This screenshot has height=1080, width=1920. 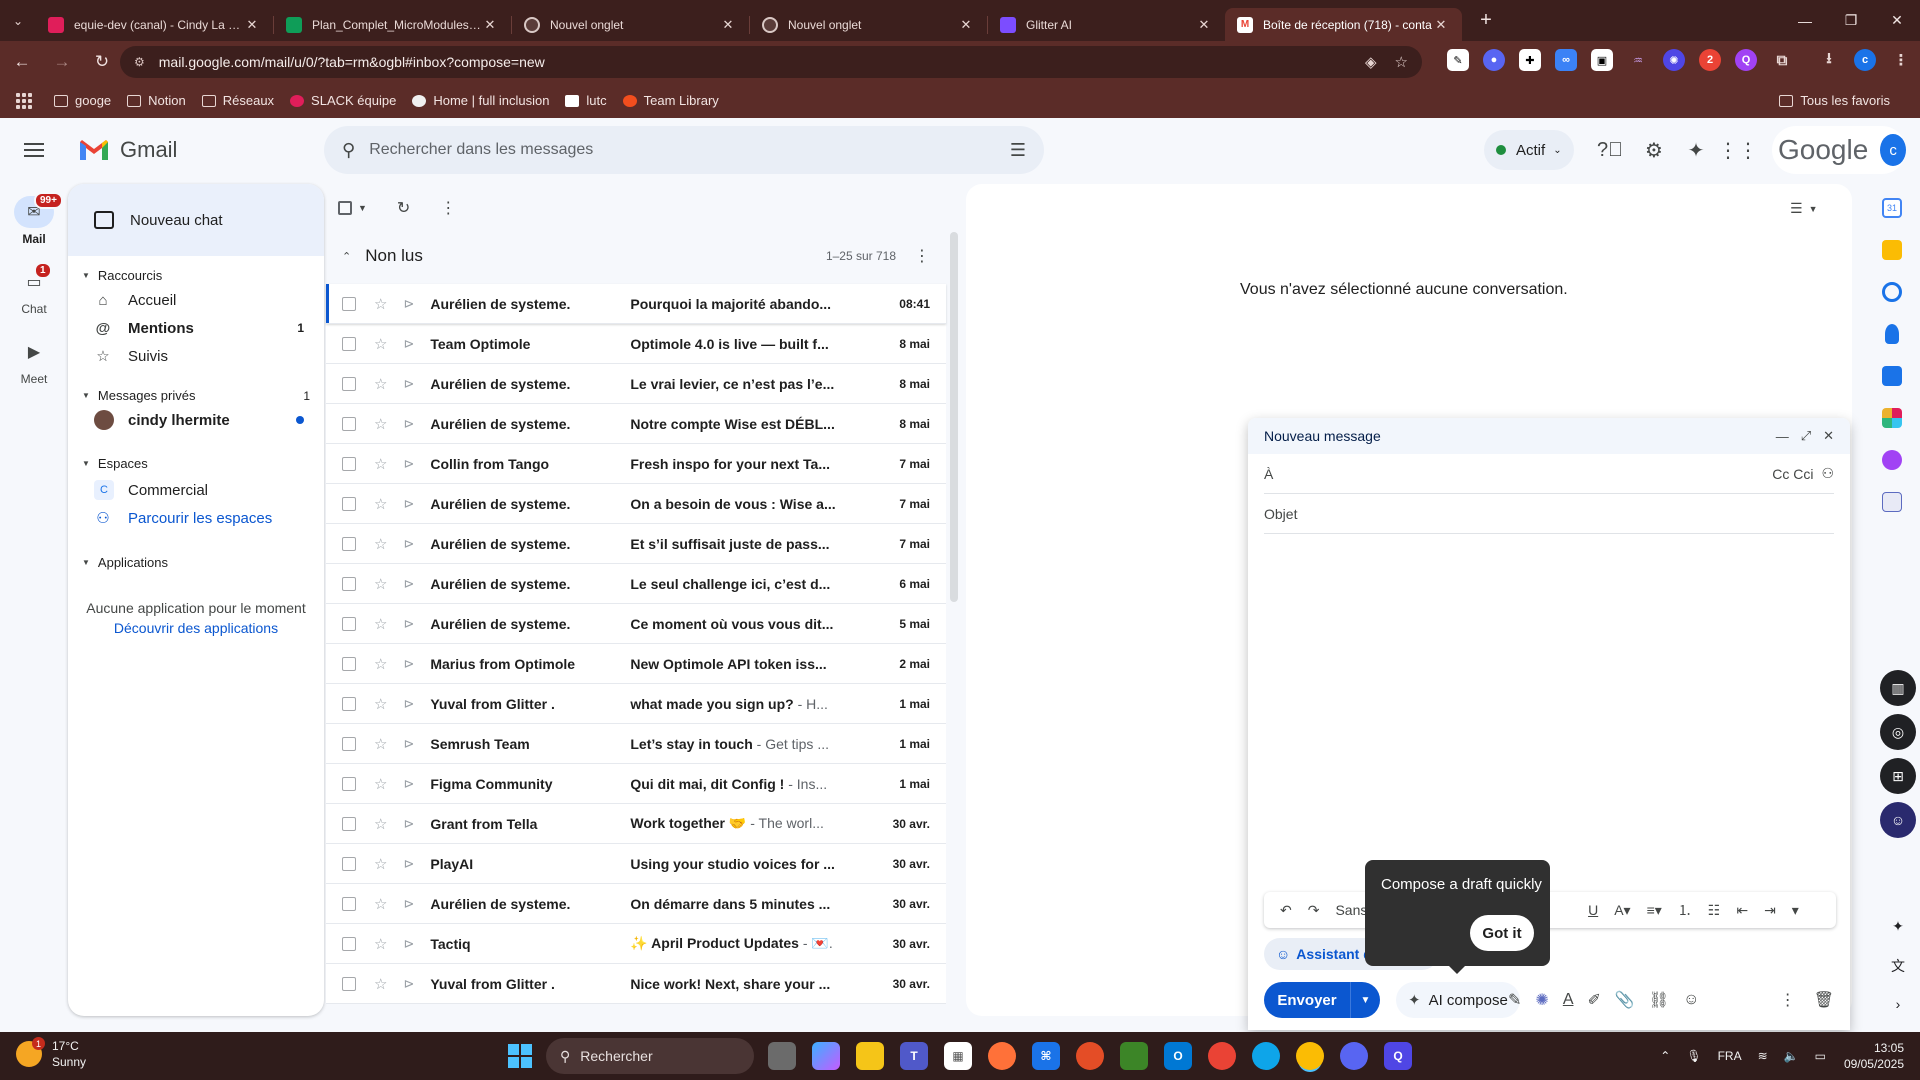 What do you see at coordinates (1314, 910) in the screenshot?
I see `redo-icon: ↷` at bounding box center [1314, 910].